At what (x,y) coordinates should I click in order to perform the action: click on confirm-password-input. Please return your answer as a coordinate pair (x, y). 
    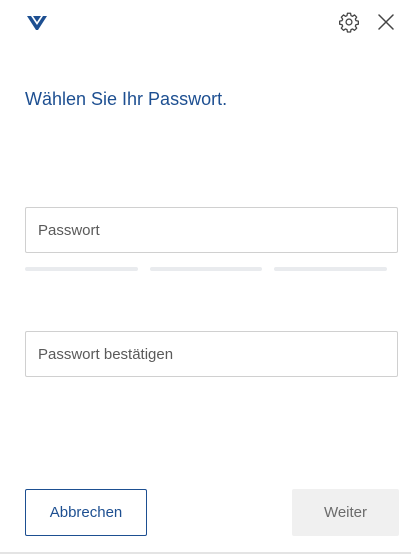
    Looking at the image, I should click on (211, 354).